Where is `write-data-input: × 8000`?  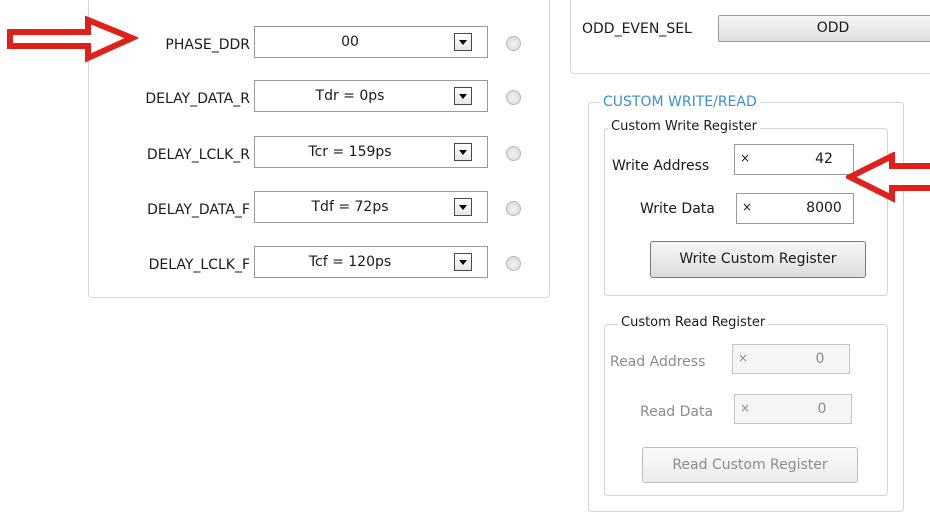 write-data-input: × 8000 is located at coordinates (795, 208).